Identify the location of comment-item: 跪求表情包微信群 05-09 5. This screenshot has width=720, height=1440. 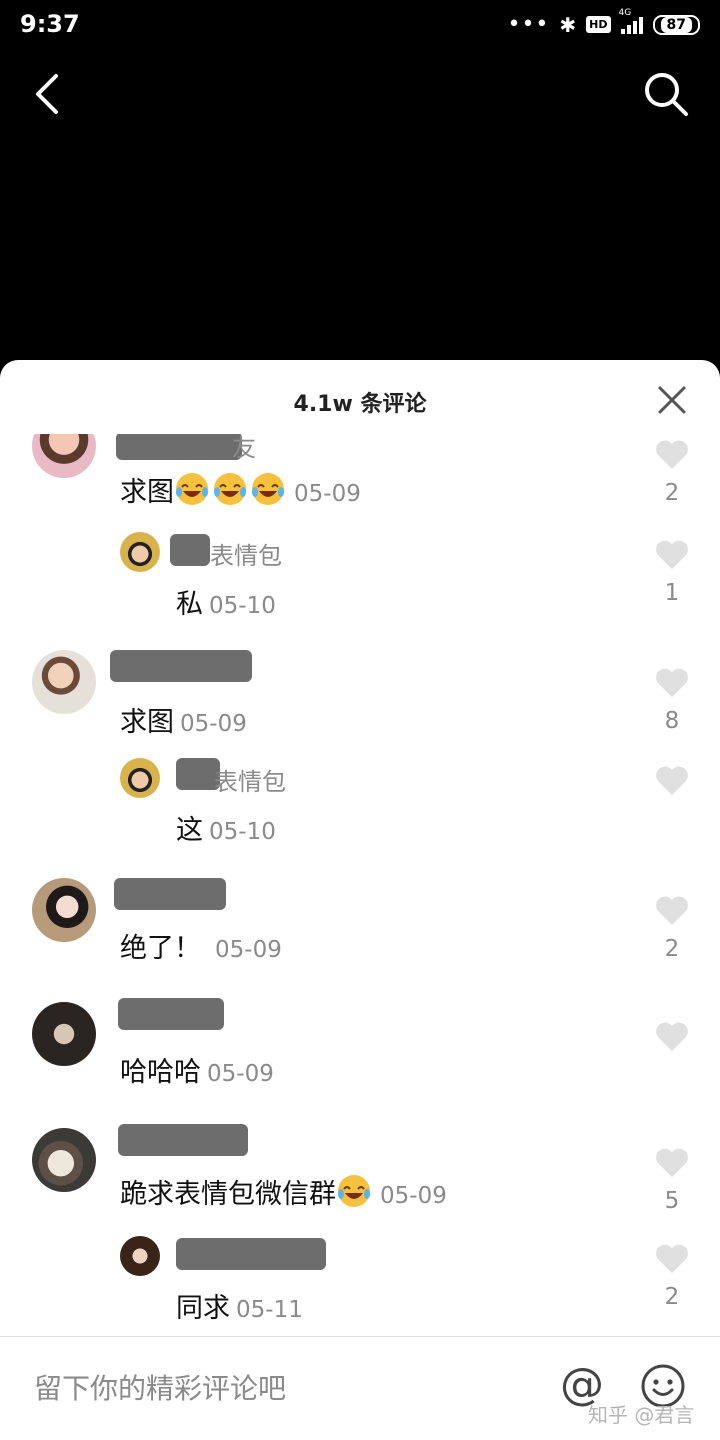
(360, 1176).